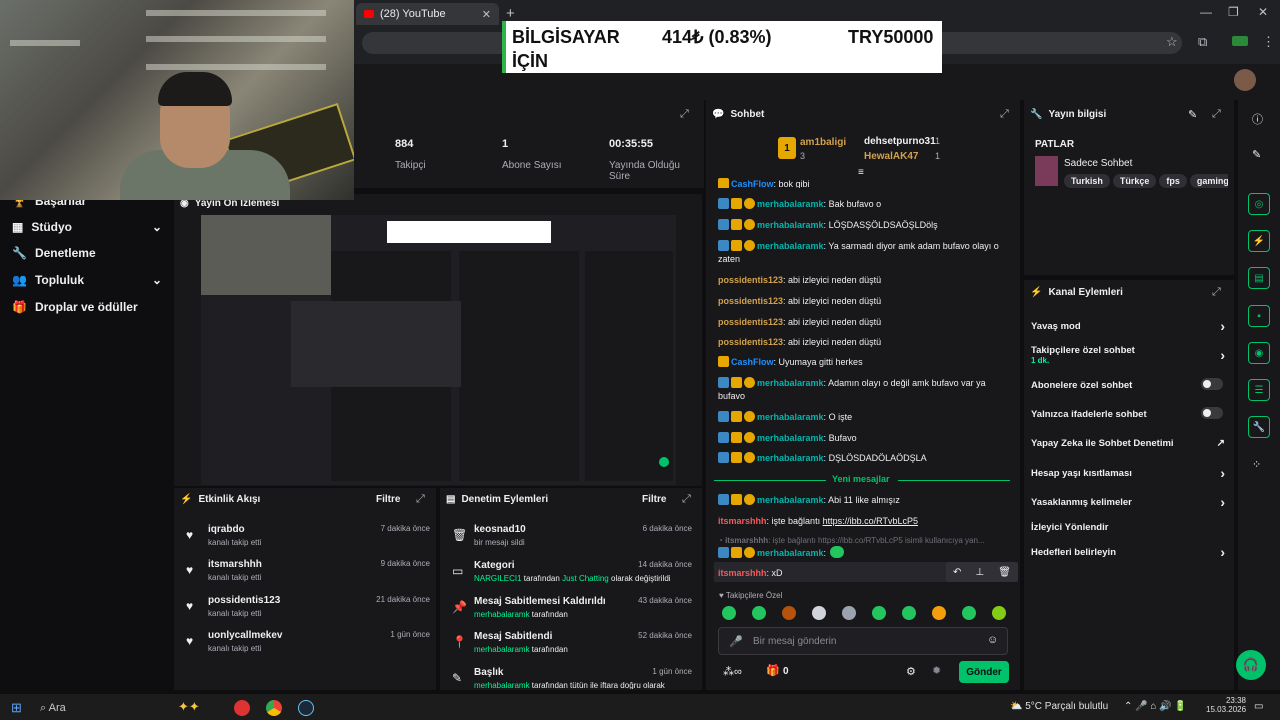 The height and width of the screenshot is (720, 1280). I want to click on leaderboard-user: am1baligi, so click(823, 142).